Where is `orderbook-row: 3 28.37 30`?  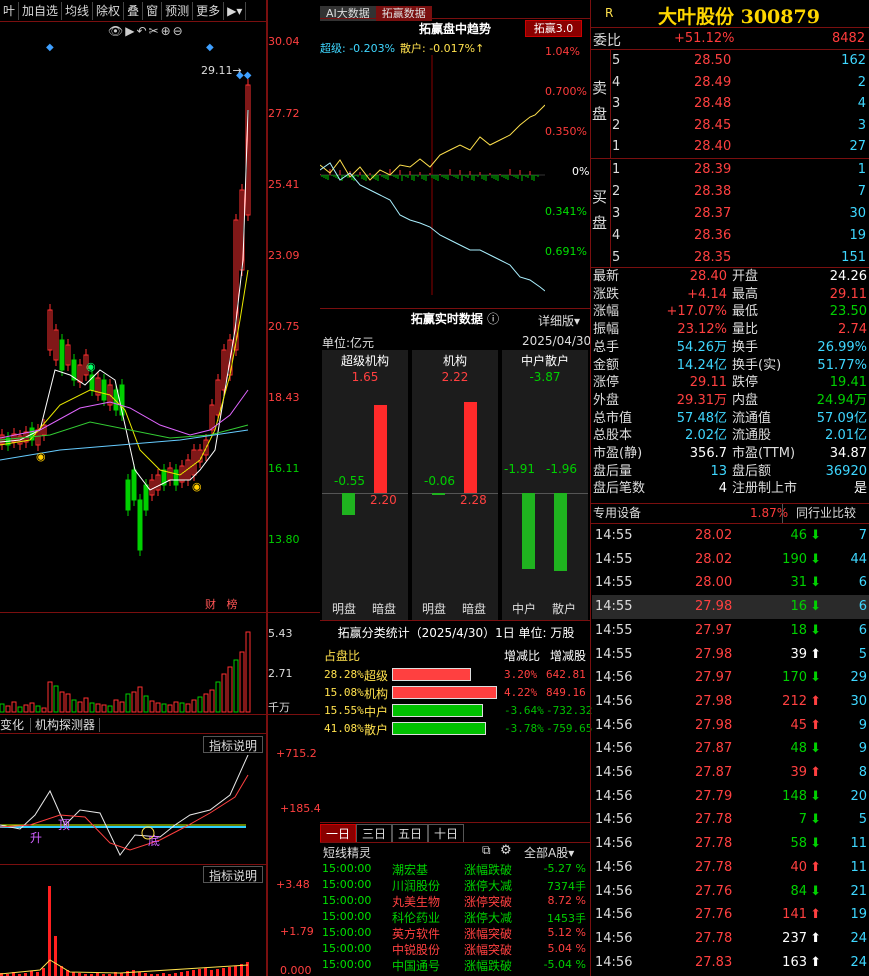 orderbook-row: 3 28.37 30 is located at coordinates (733, 214).